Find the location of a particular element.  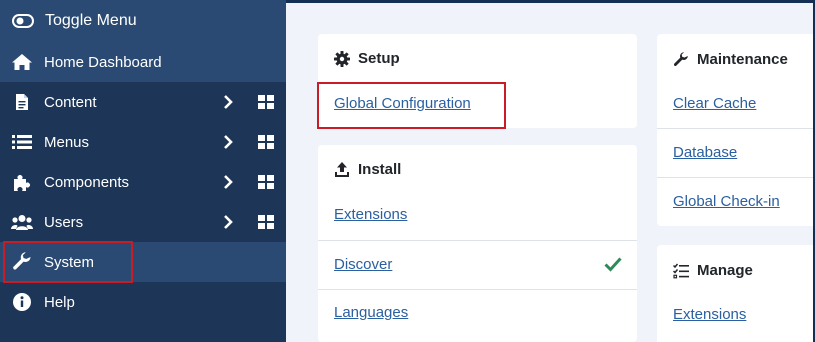

sidebar-item-content: Content is located at coordinates (143, 102).